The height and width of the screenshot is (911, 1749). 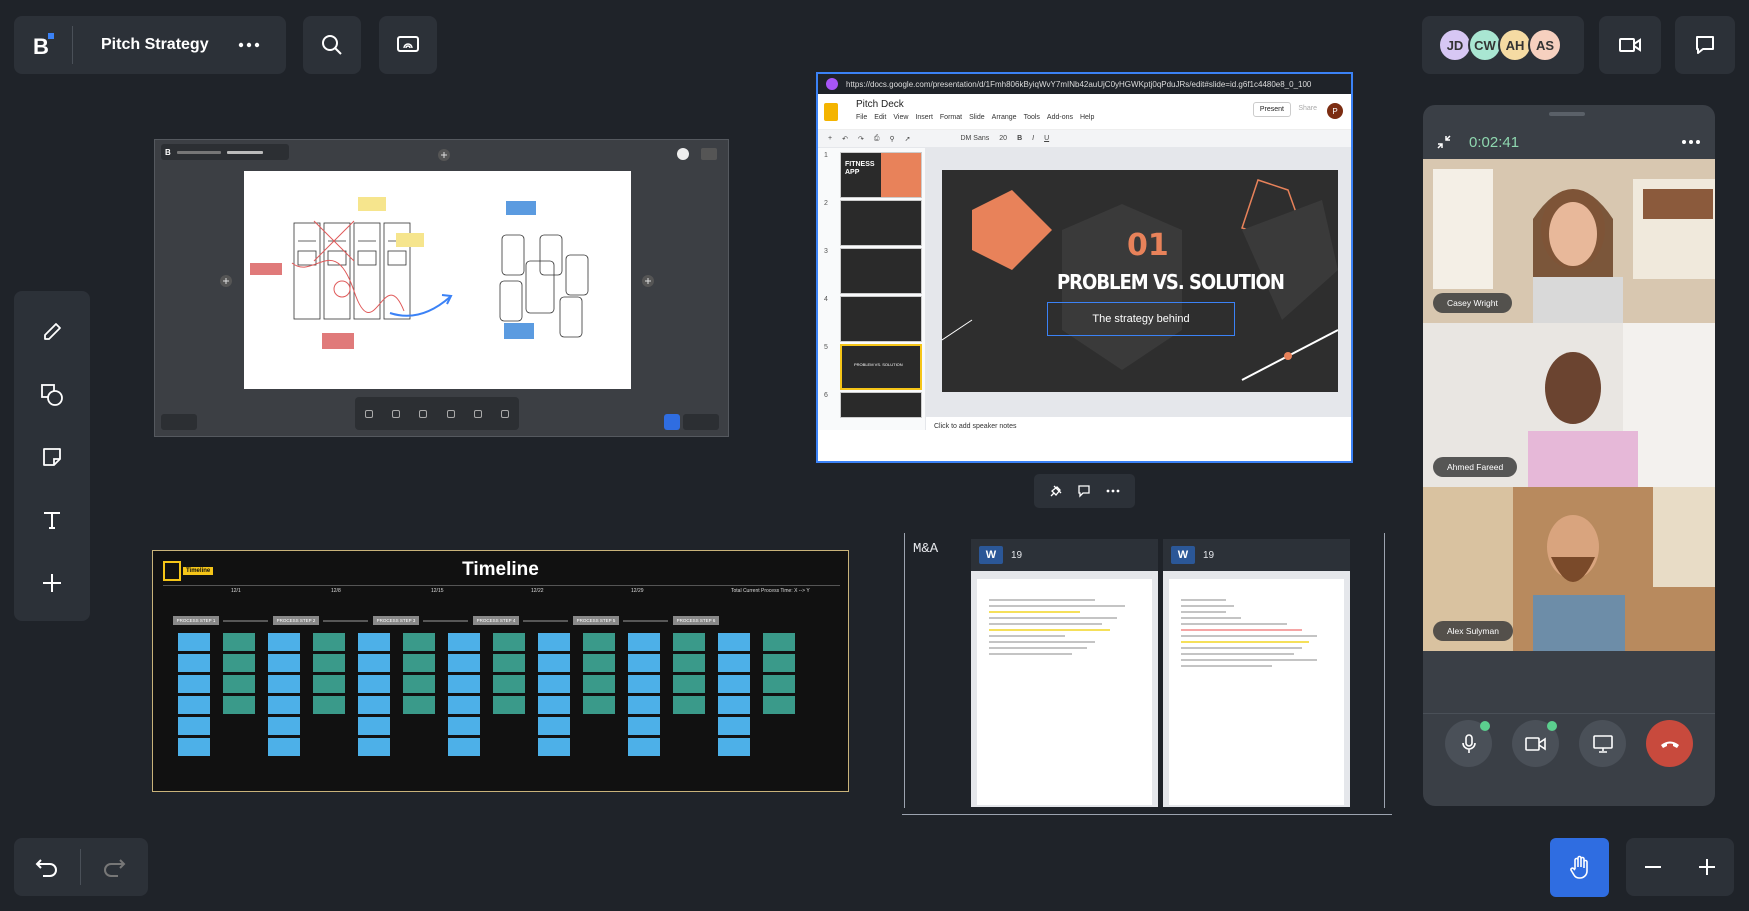 I want to click on embed-hand-button, so click(x=672, y=422).